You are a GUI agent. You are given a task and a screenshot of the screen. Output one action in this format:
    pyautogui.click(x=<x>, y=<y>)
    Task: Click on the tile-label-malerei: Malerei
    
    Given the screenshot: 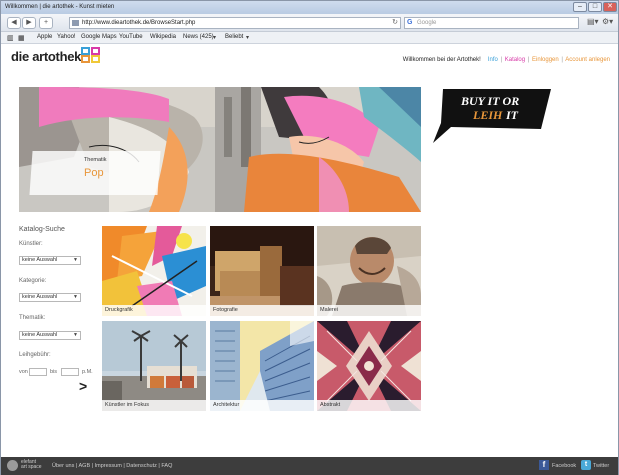 What is the action you would take?
    pyautogui.click(x=369, y=310)
    